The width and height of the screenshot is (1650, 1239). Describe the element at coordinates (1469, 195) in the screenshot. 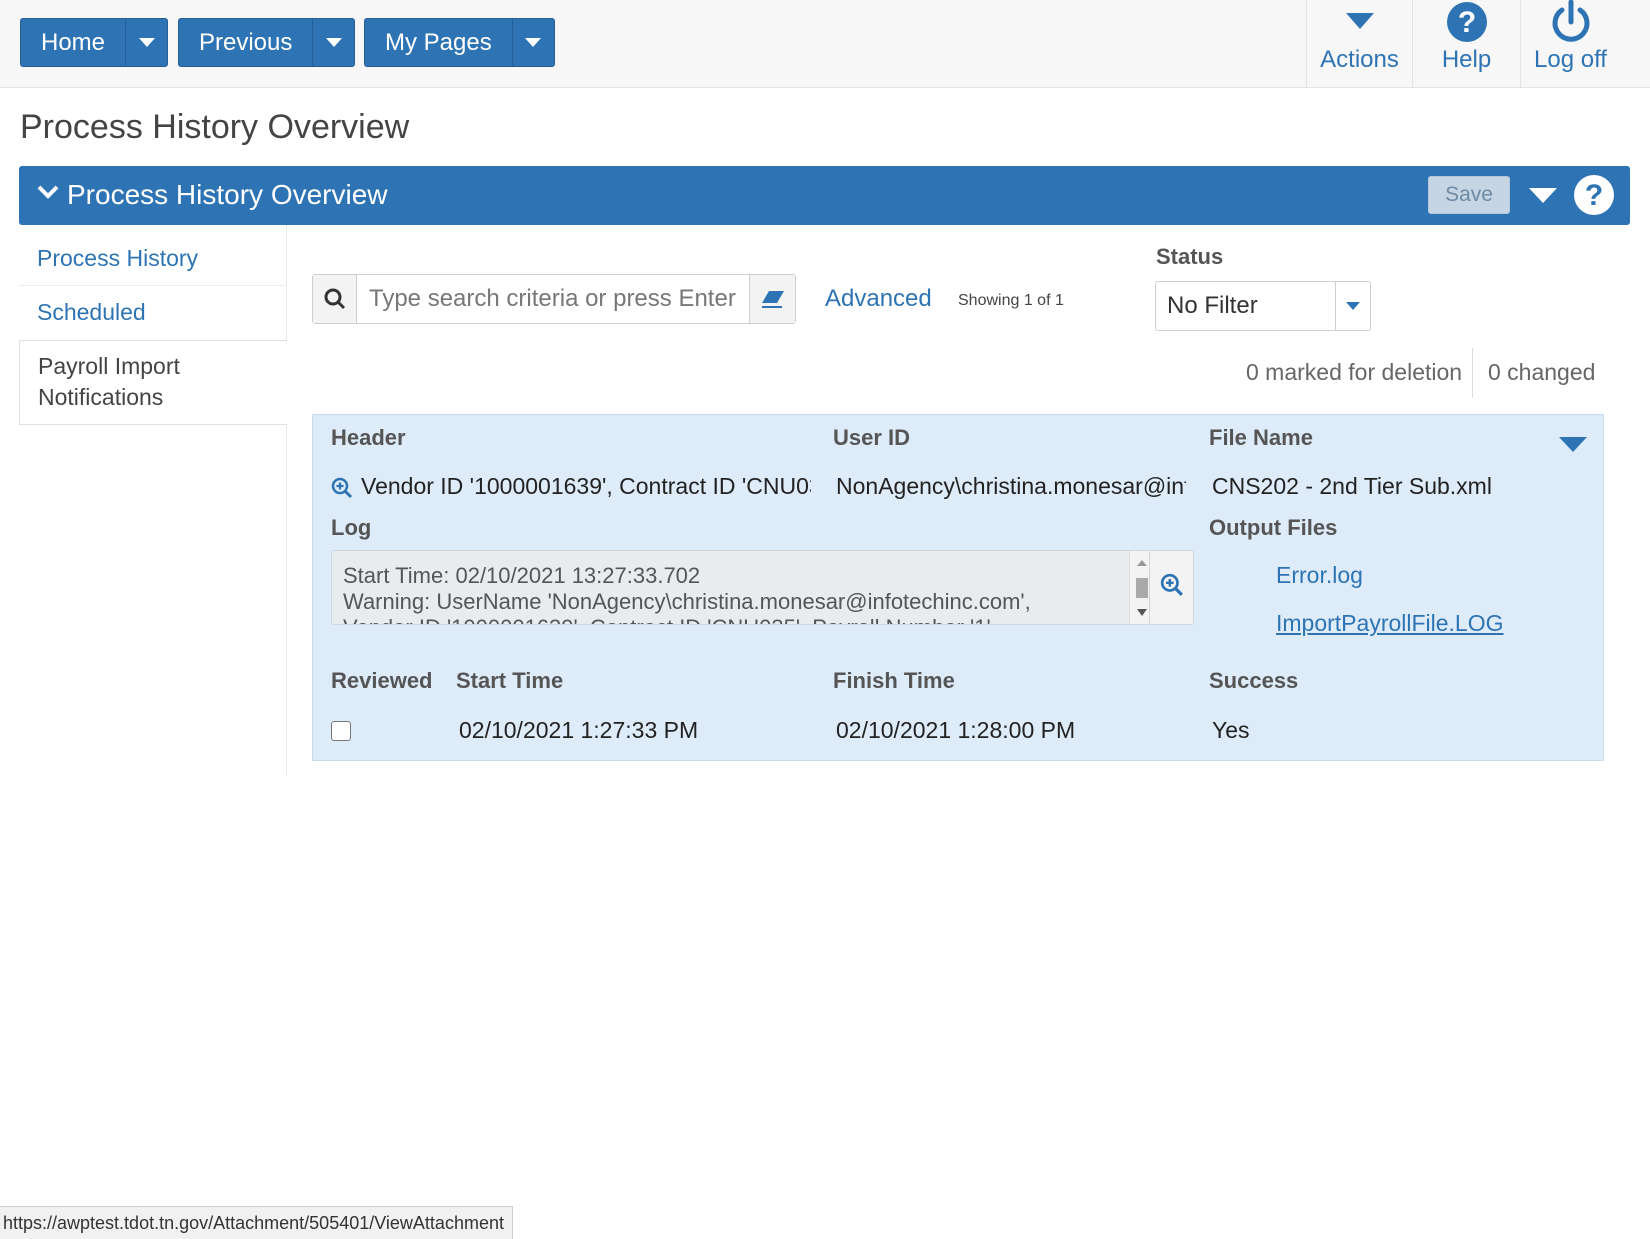

I see `save-button: Save` at that location.